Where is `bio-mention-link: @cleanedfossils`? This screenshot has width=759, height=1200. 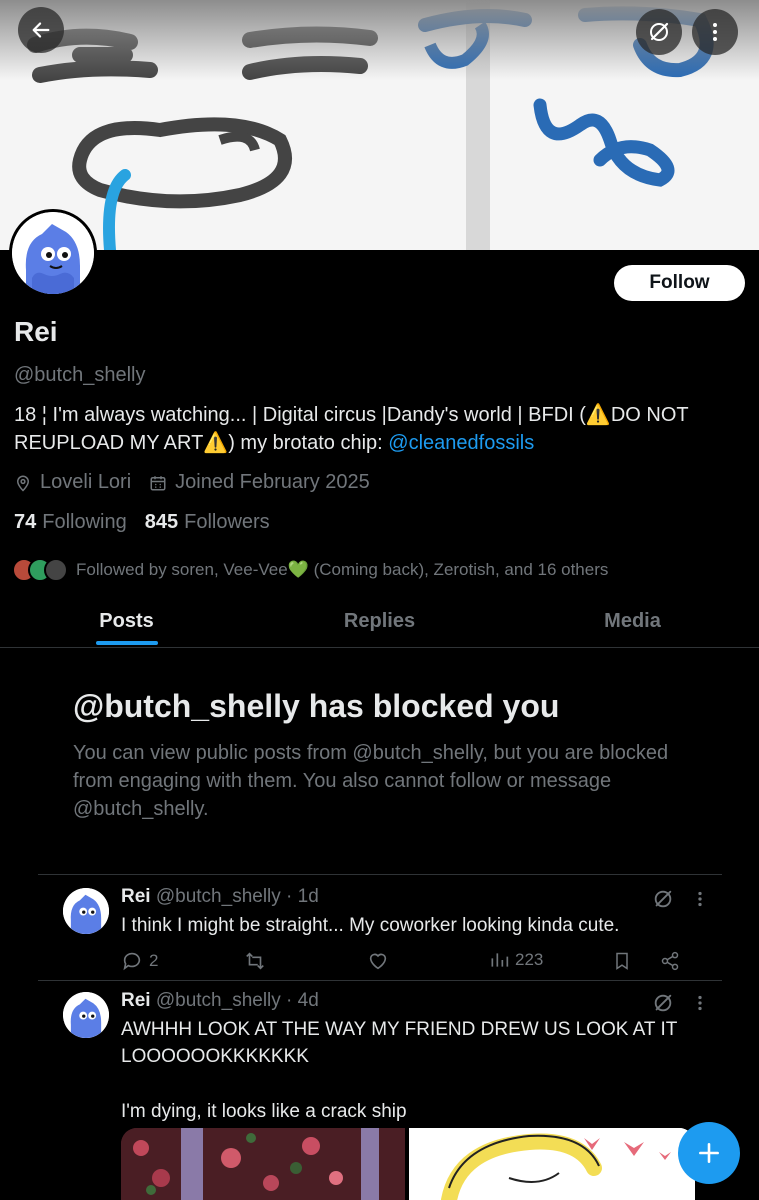 bio-mention-link: @cleanedfossils is located at coordinates (461, 443).